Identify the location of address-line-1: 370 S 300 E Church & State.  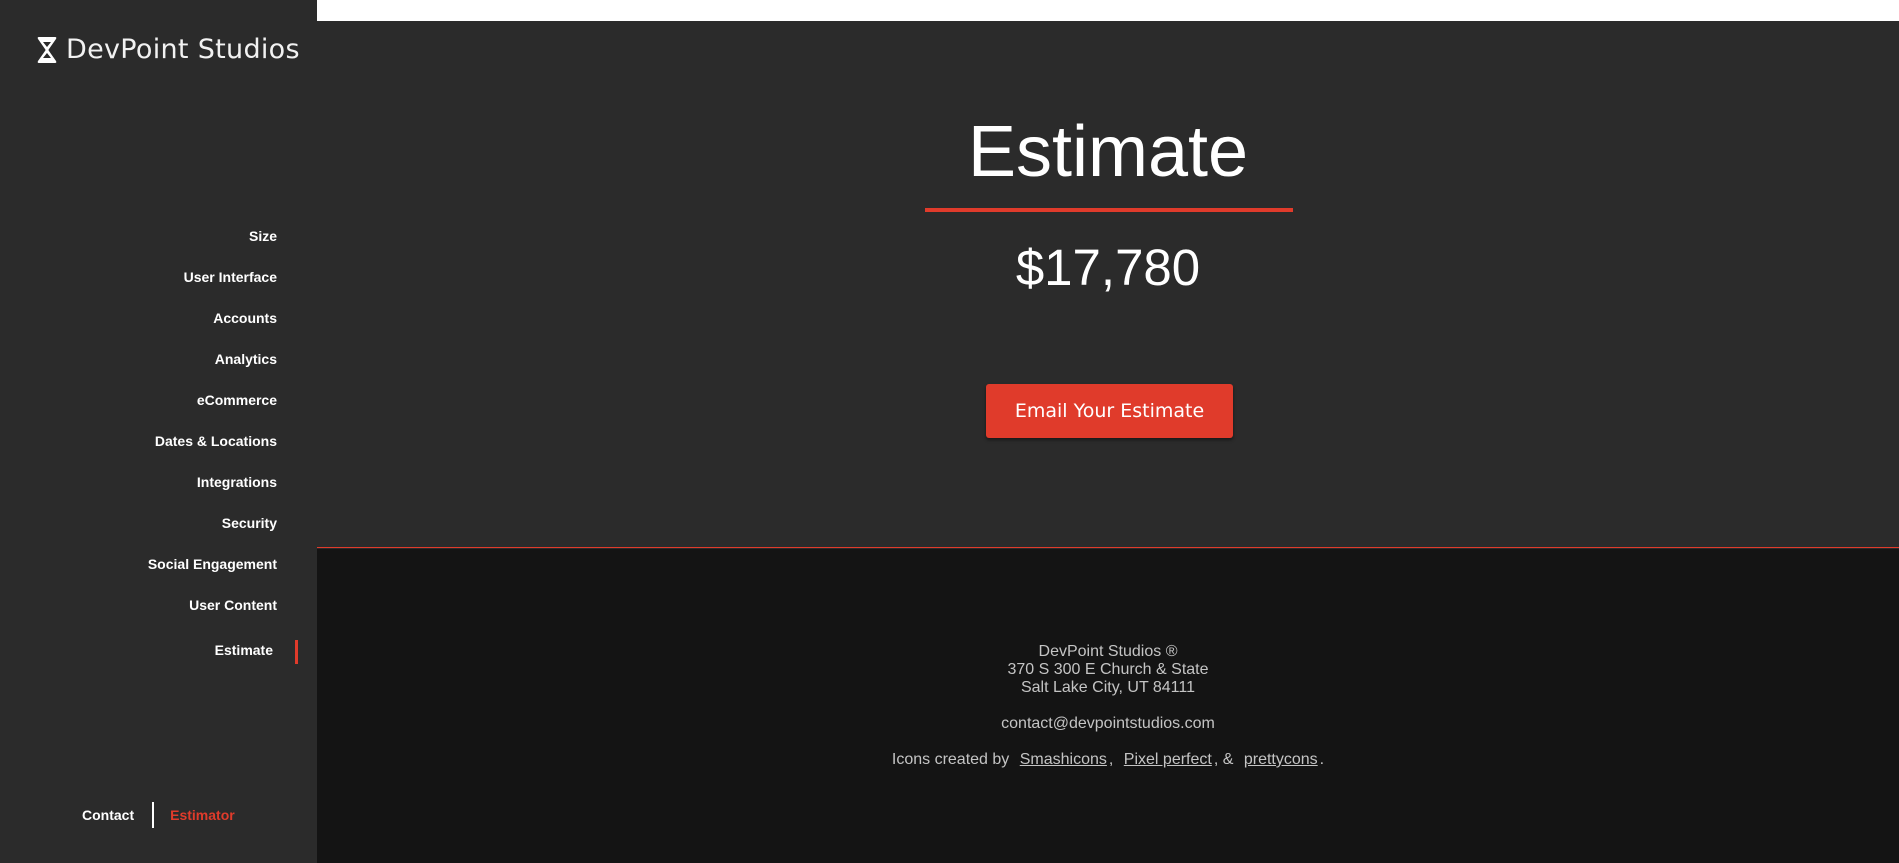
(1108, 669).